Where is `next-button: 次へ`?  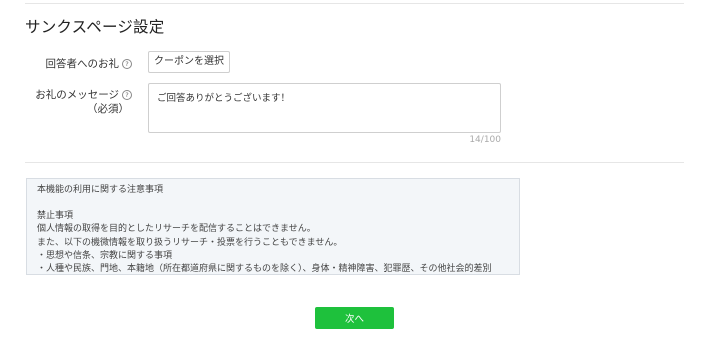 next-button: 次へ is located at coordinates (354, 318).